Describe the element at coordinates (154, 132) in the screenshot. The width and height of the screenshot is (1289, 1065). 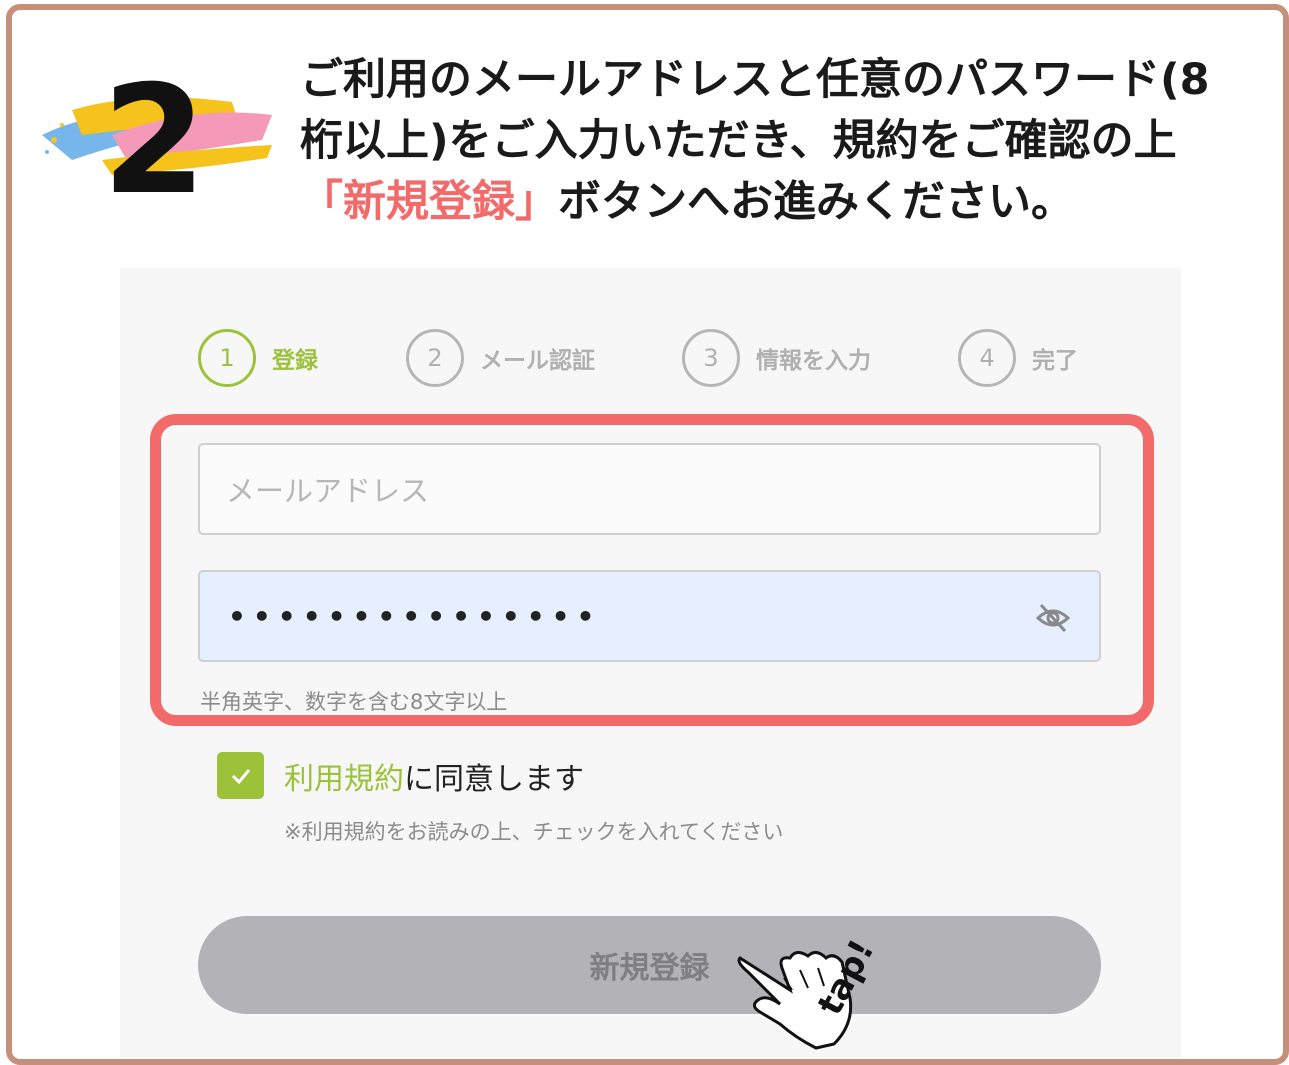
I see `step-number-text: 2` at that location.